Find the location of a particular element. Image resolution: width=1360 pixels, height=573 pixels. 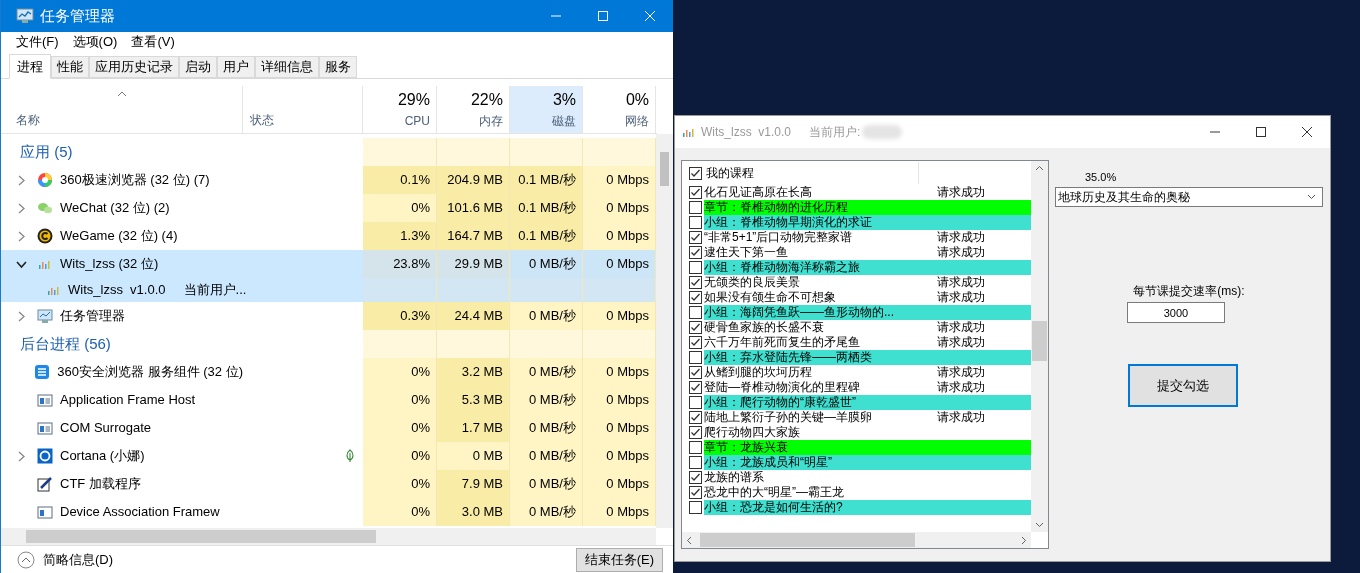

table-cell: 7.9 MB is located at coordinates (473, 484).